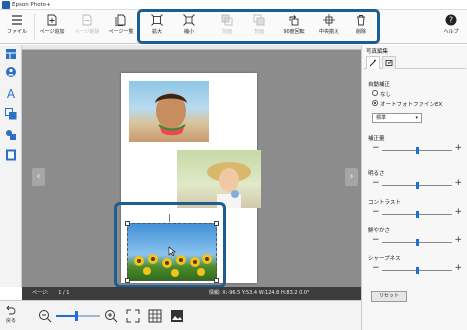 The image size is (467, 330). What do you see at coordinates (31, 5) in the screenshot?
I see `window-title: Epson Photo+` at bounding box center [31, 5].